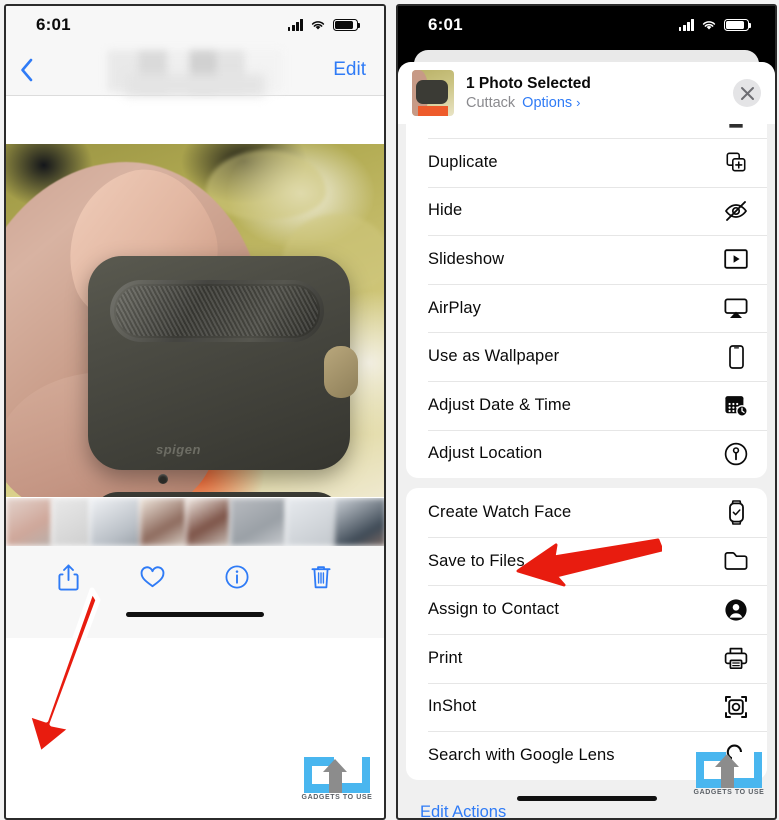 Image resolution: width=779 pixels, height=820 pixels. I want to click on favorite-button, so click(152, 577).